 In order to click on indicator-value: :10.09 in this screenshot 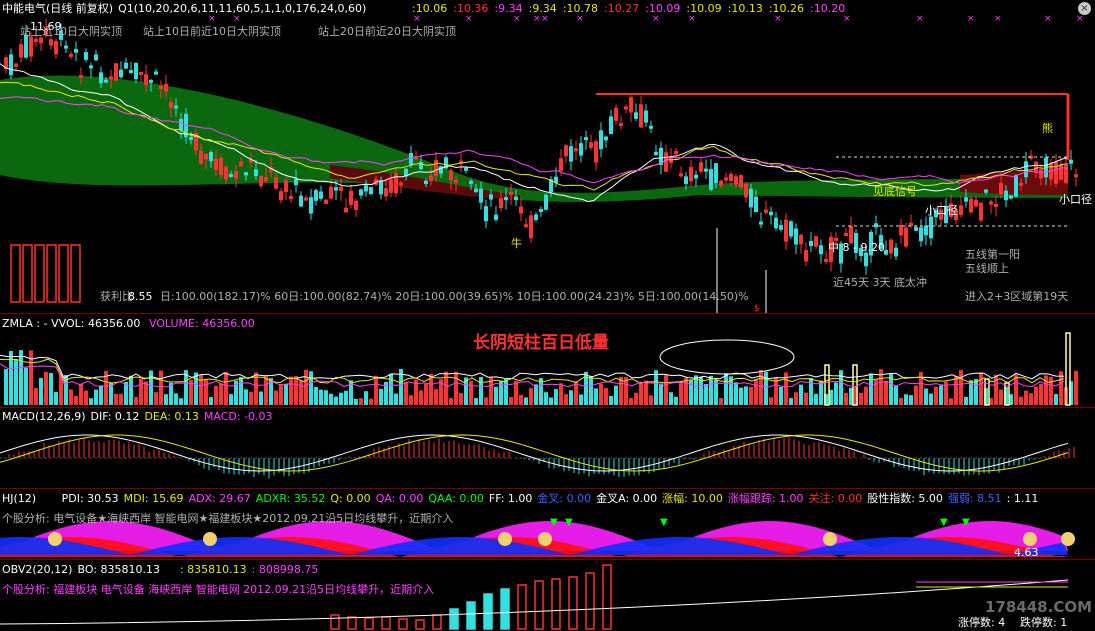, I will do `click(704, 8)`.